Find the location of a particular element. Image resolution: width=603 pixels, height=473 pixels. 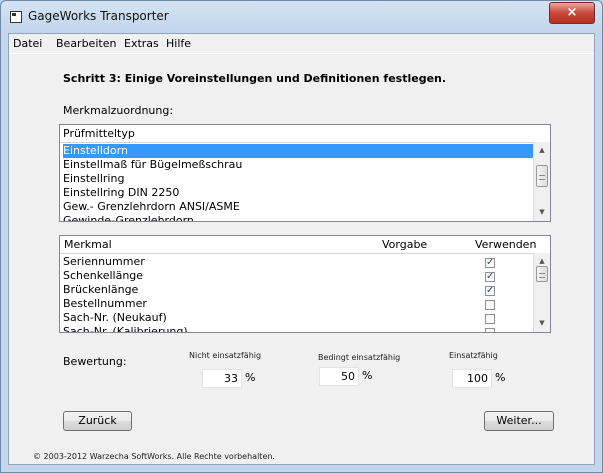

menu-hilfe: Hilfe is located at coordinates (178, 43).